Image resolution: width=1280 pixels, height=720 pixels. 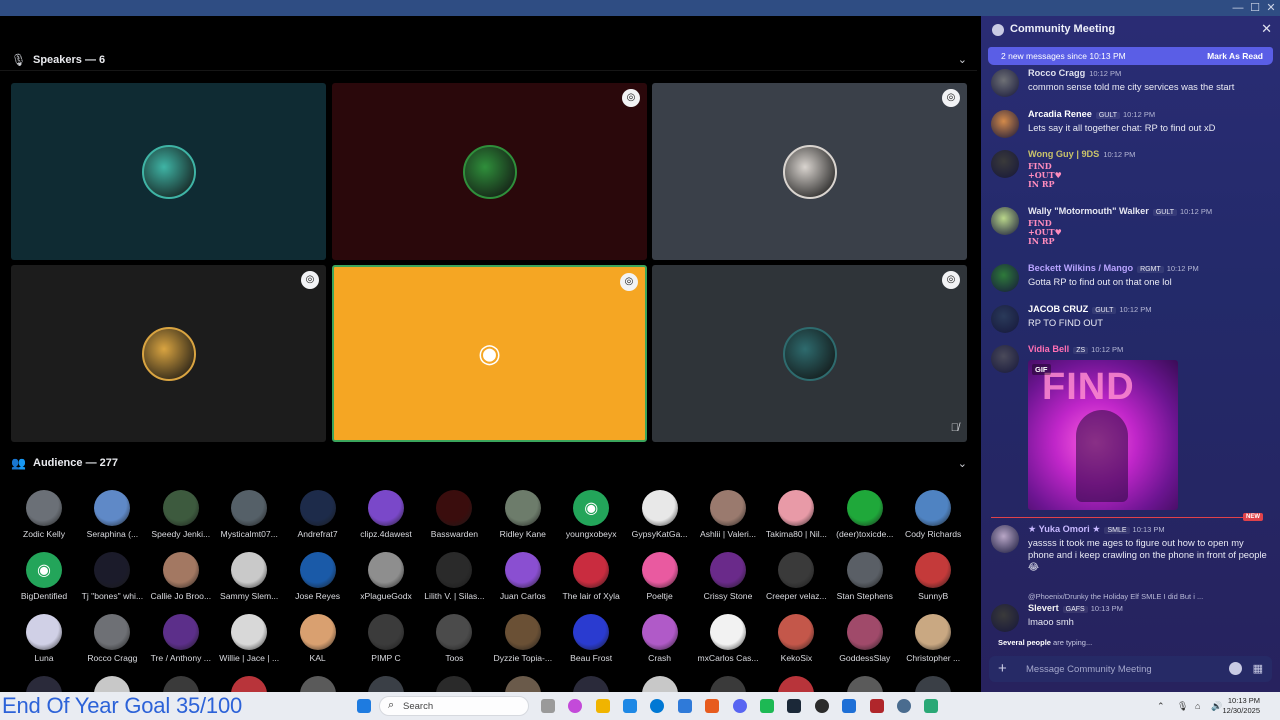 What do you see at coordinates (591, 639) in the screenshot?
I see `audience-member: Beau Frost` at bounding box center [591, 639].